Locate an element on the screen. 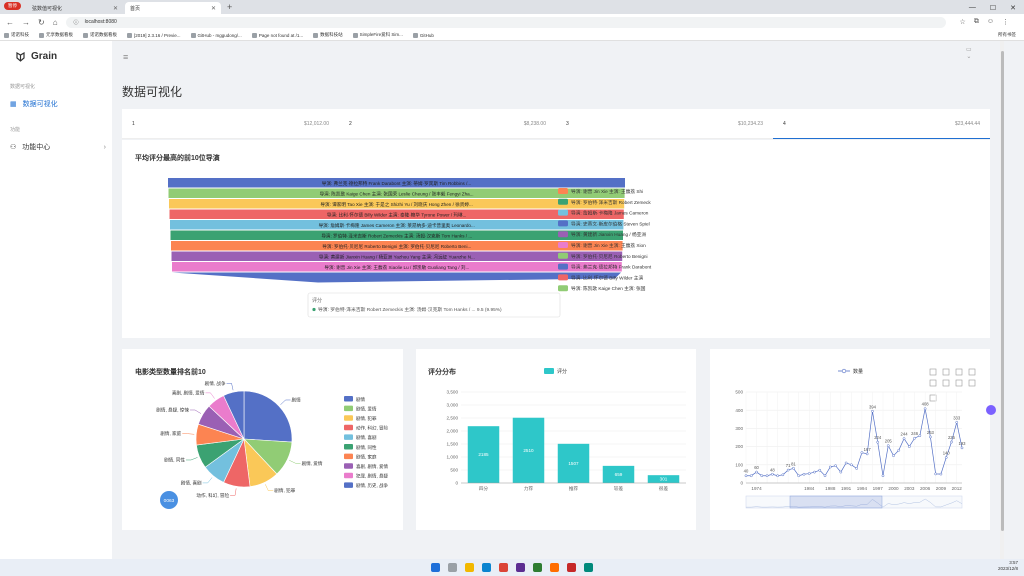 This screenshot has height=576, width=1024. back-icon: ← is located at coordinates (10, 22).